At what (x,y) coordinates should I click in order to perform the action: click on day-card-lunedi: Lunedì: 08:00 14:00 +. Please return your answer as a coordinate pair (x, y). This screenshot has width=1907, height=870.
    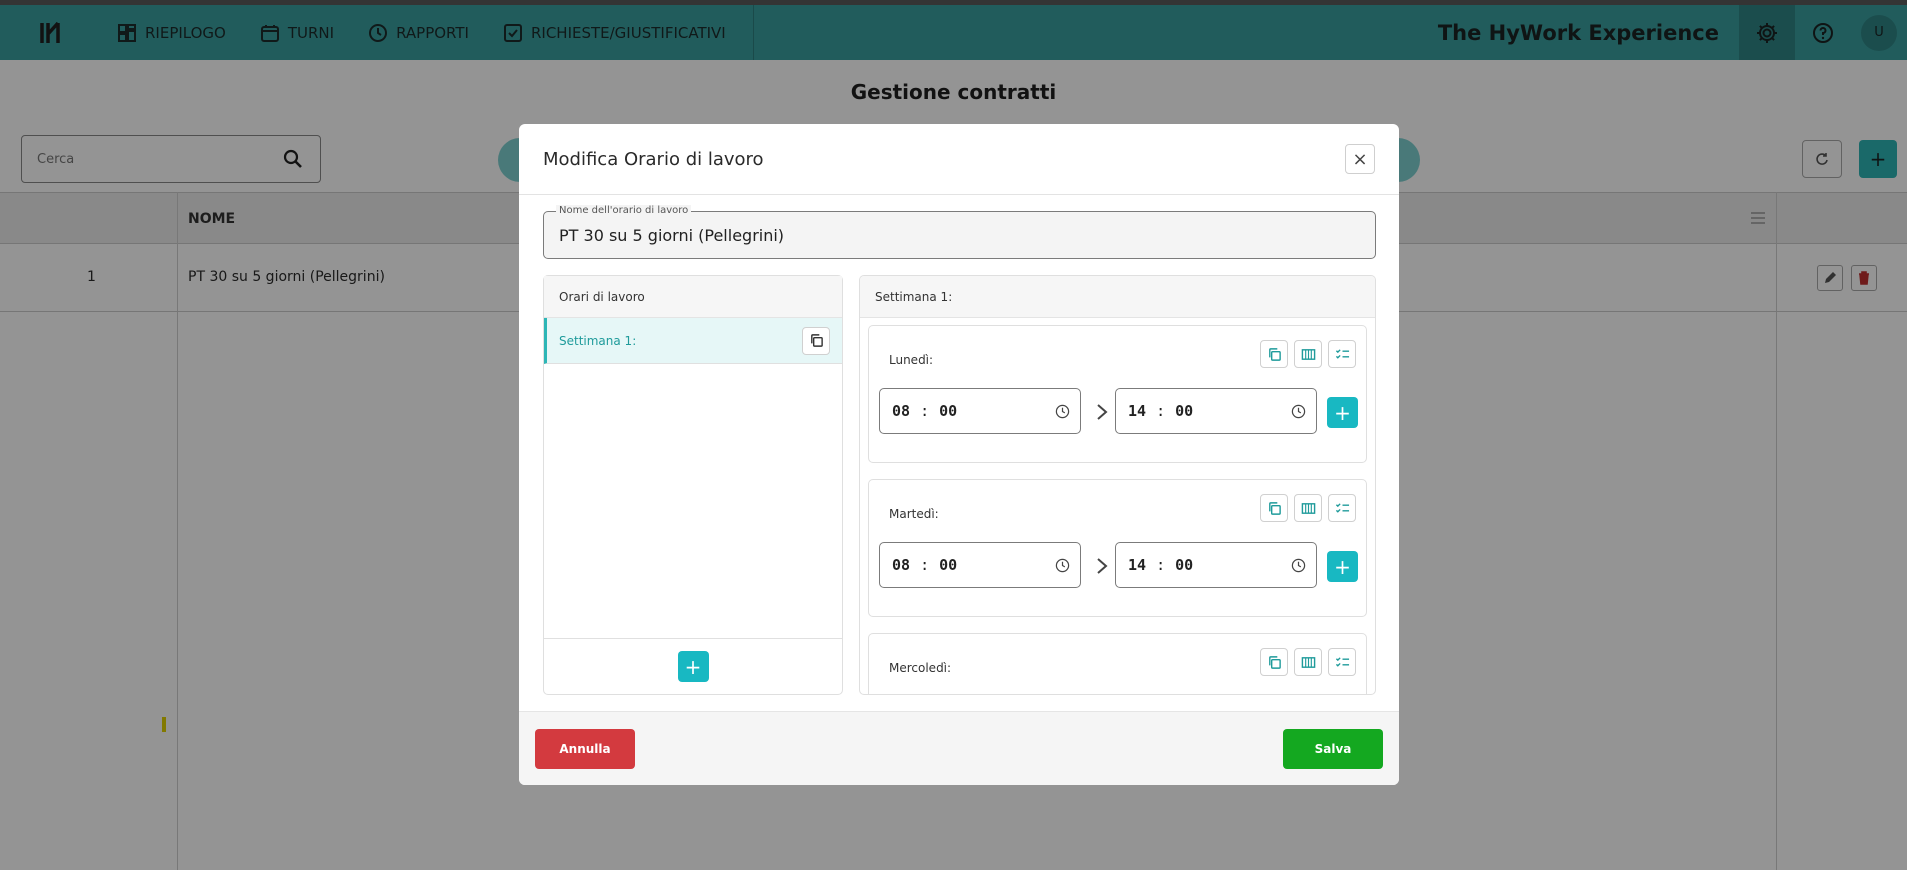
    Looking at the image, I should click on (1117, 394).